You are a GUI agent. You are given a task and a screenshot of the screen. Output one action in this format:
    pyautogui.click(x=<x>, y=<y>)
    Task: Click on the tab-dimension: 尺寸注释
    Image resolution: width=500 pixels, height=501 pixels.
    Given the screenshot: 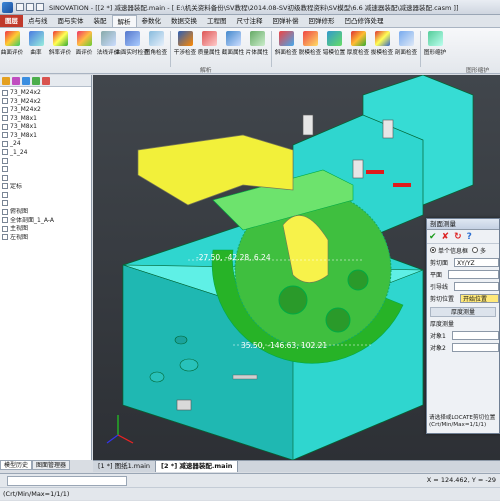 What is the action you would take?
    pyautogui.click(x=250, y=21)
    